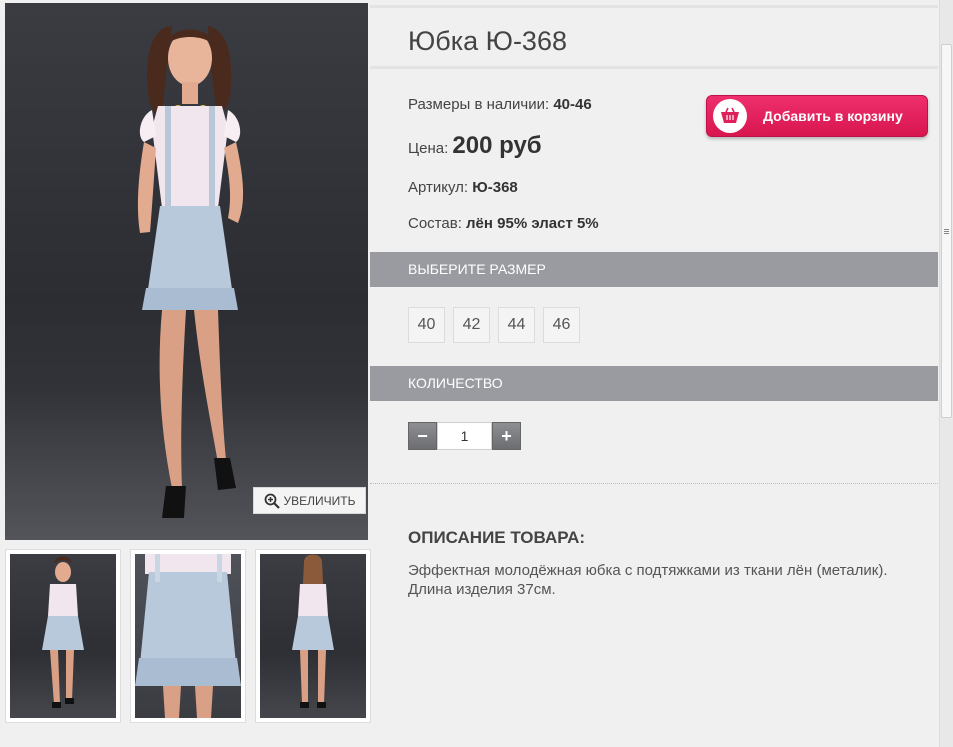 The width and height of the screenshot is (953, 747). I want to click on quantity-section-heading: КОЛИЧЕСТВО, so click(654, 383).